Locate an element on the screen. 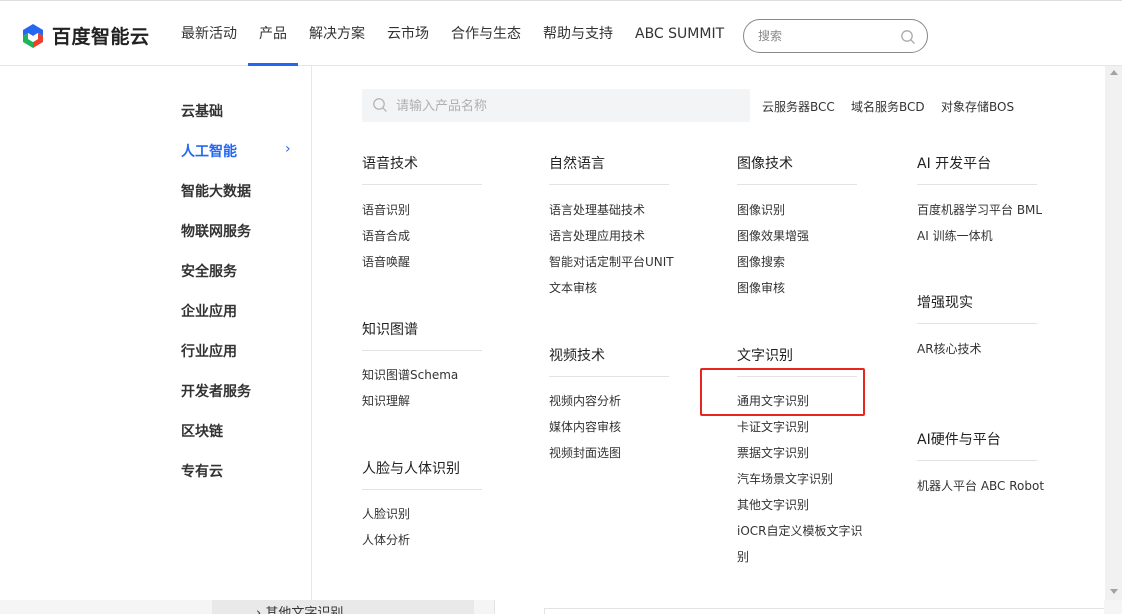  link-image-recognition: 图像识别 is located at coordinates (761, 209).